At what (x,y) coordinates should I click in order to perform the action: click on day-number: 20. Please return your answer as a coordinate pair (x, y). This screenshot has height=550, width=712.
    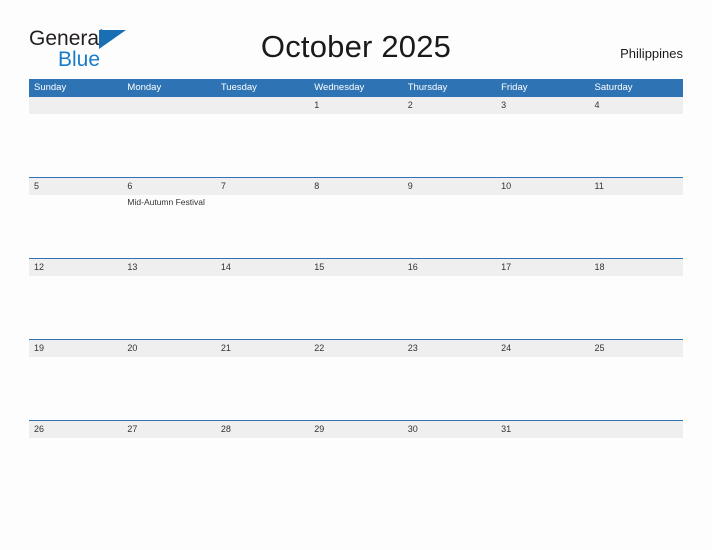
    Looking at the image, I should click on (168, 348).